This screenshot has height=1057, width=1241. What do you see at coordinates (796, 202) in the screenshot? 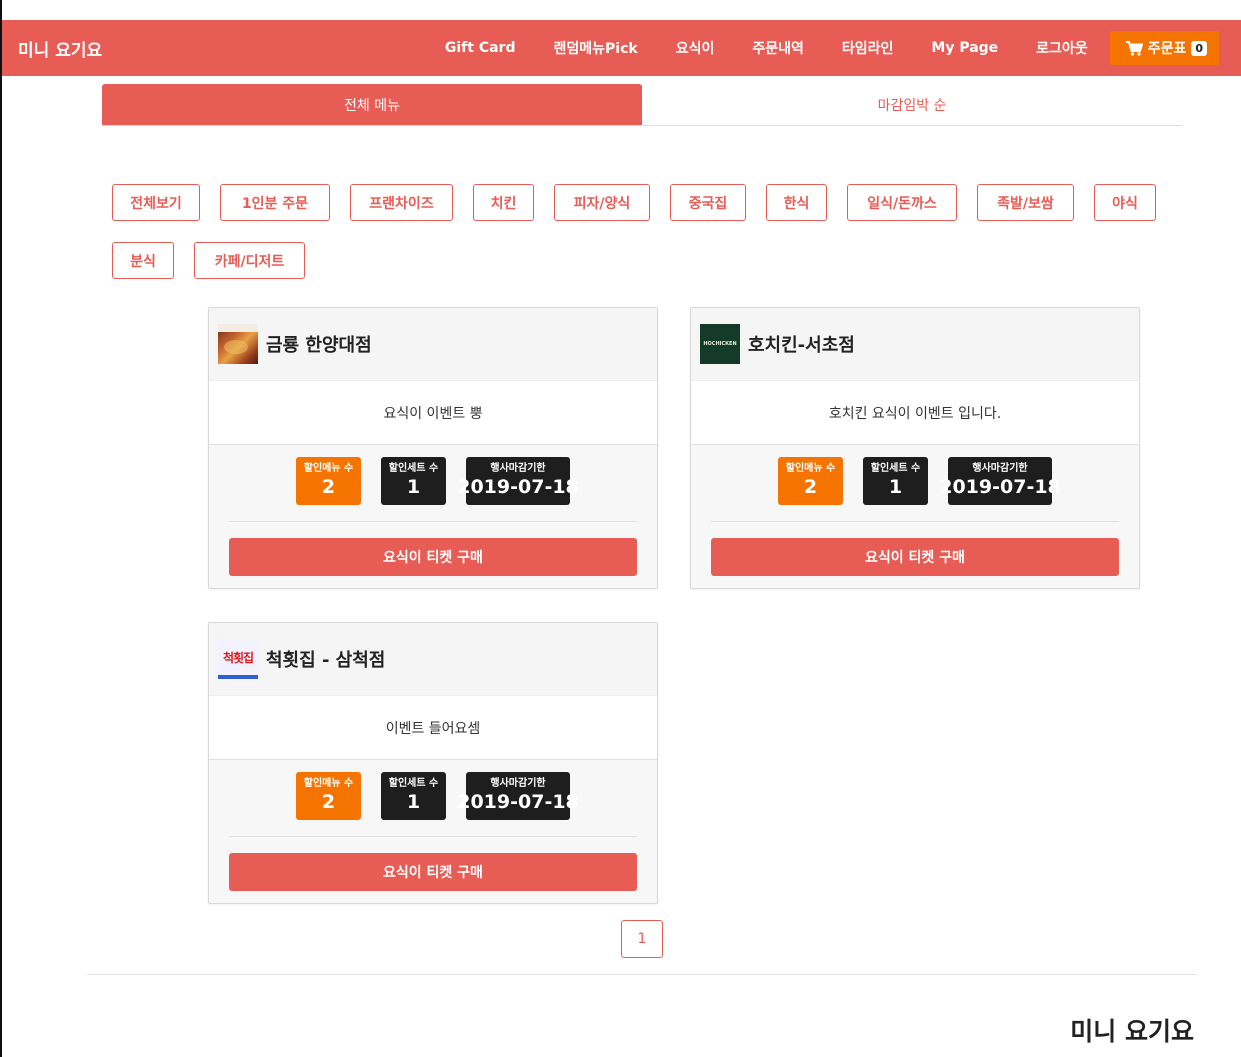
I see `category-korean: 한식` at bounding box center [796, 202].